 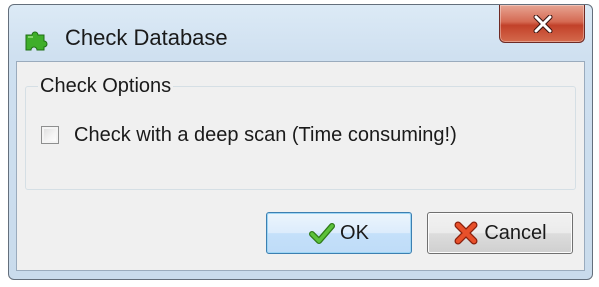 I want to click on ok-label: OK, so click(x=354, y=232).